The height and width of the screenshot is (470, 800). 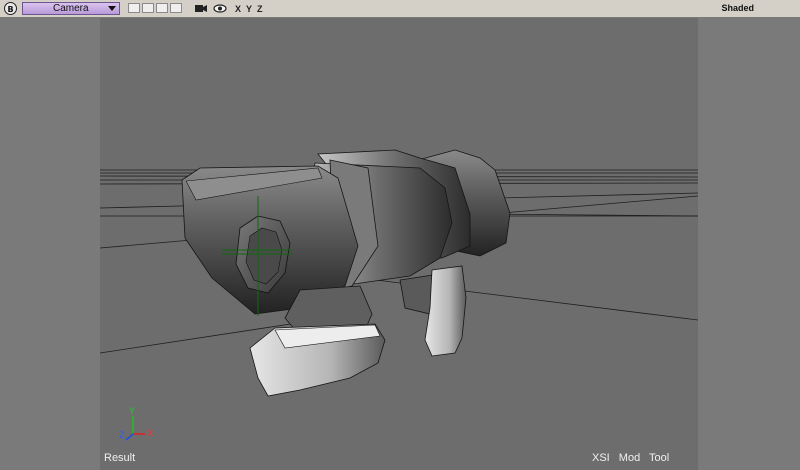 I want to click on axis-z-toggle: Z, so click(x=260, y=9).